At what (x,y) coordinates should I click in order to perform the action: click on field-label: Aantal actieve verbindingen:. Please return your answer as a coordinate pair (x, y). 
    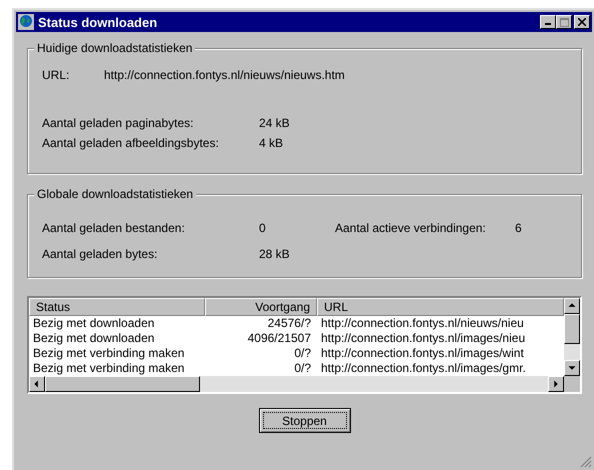
    Looking at the image, I should click on (411, 228).